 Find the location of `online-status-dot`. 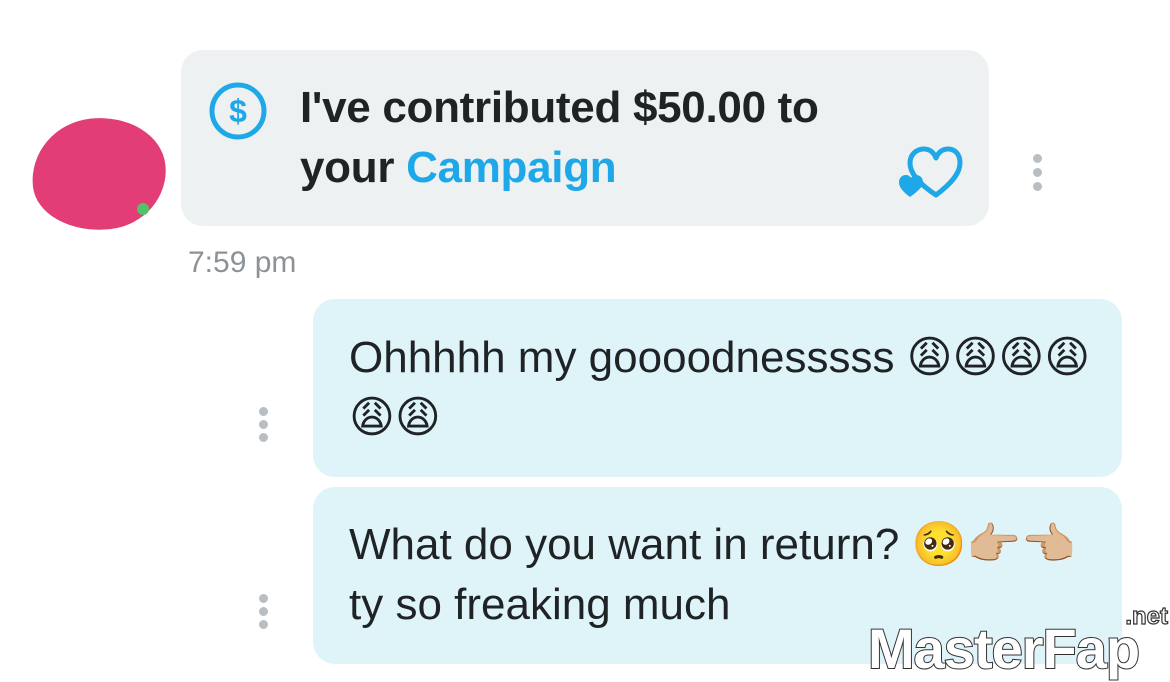

online-status-dot is located at coordinates (143, 209).